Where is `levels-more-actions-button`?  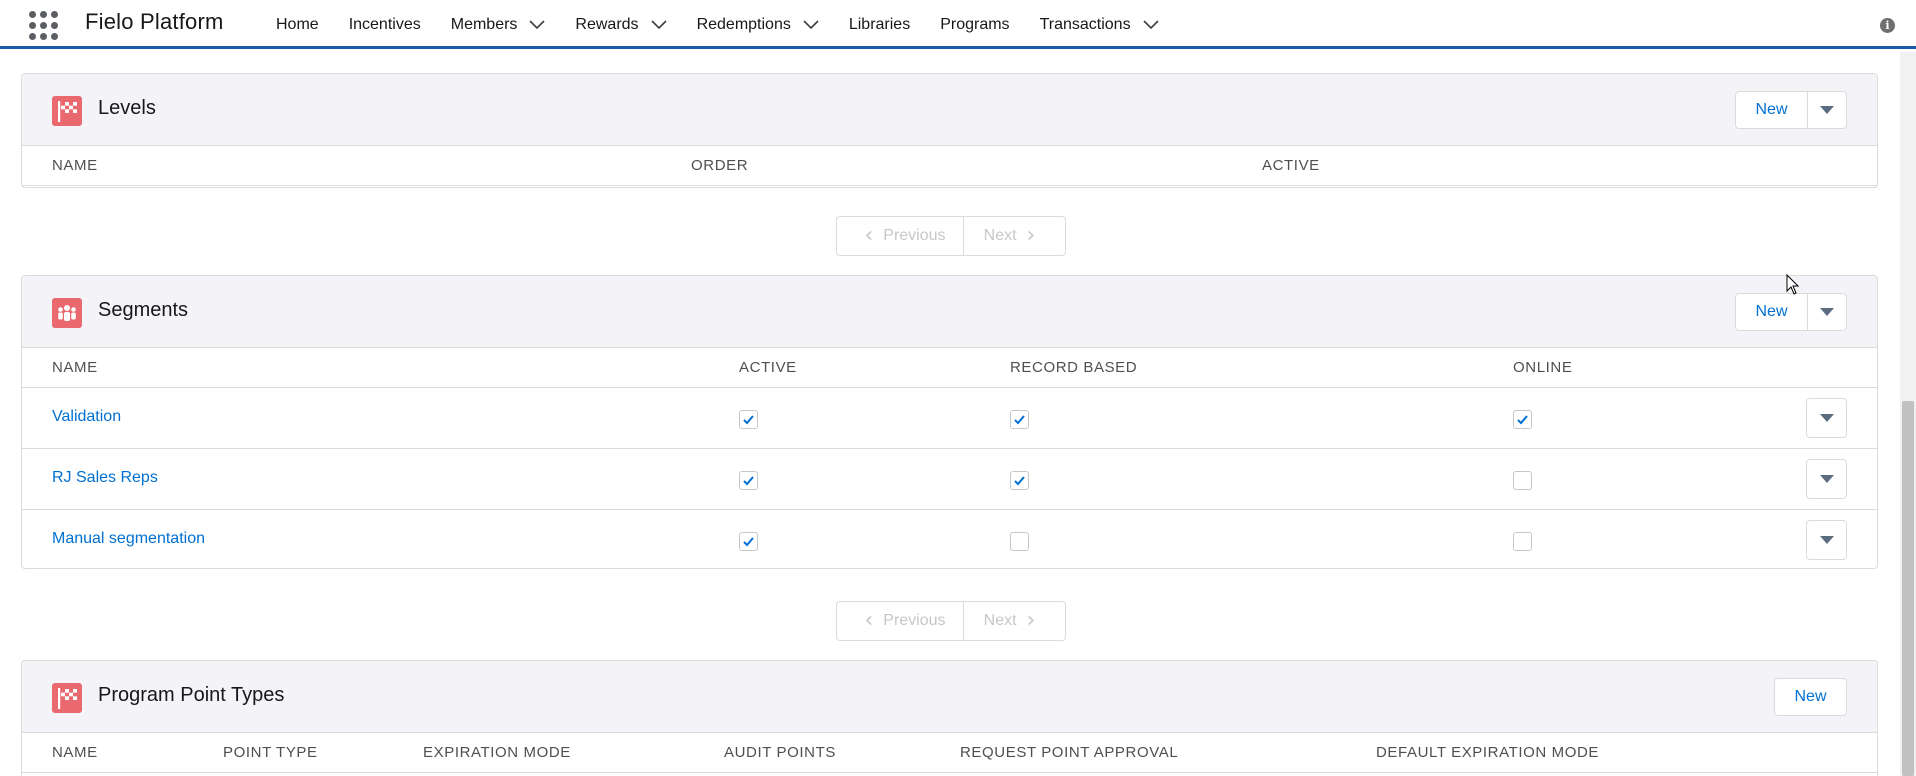
levels-more-actions-button is located at coordinates (1827, 110).